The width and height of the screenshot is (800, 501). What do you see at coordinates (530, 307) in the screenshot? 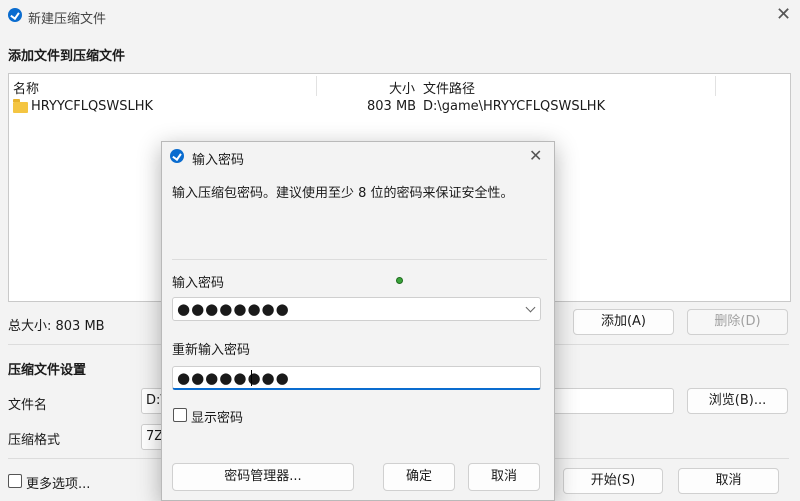
I see `chevron-down-icon` at bounding box center [530, 307].